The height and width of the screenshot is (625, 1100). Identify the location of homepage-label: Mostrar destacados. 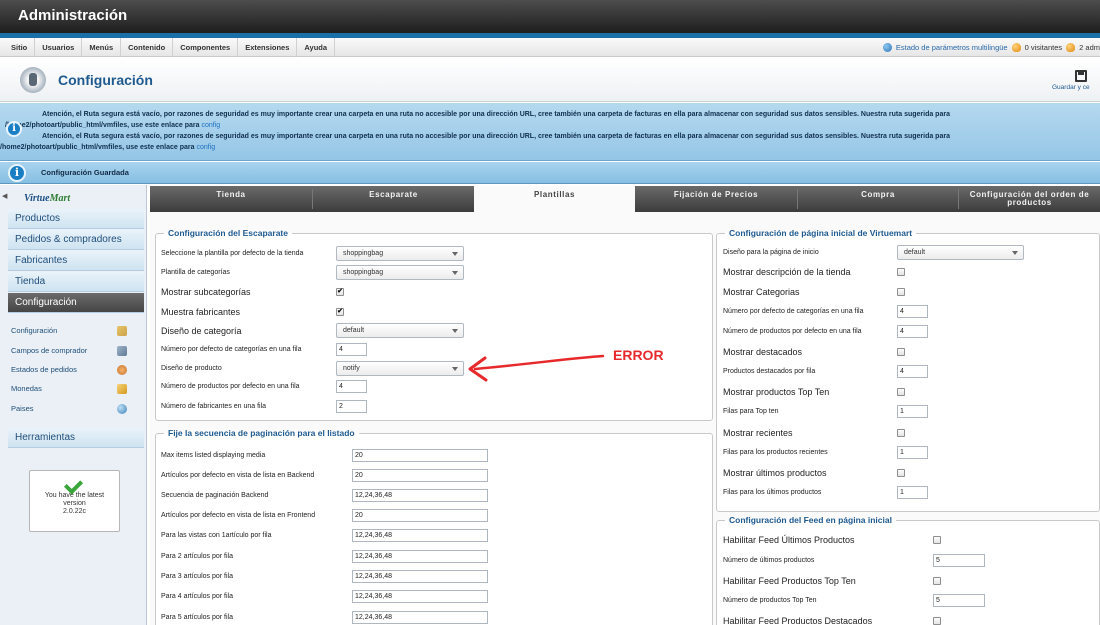
(763, 352).